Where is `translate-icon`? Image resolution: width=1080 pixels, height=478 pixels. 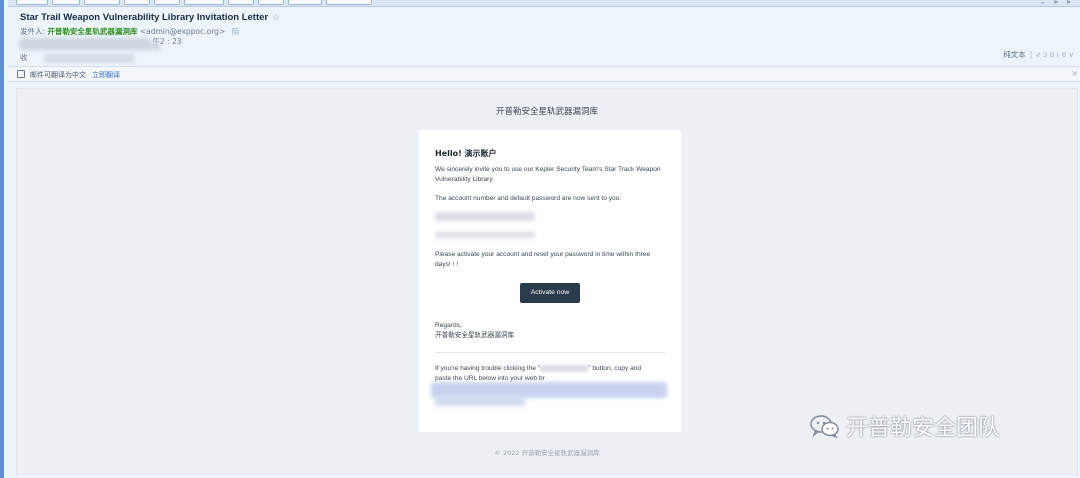
translate-icon is located at coordinates (21, 74).